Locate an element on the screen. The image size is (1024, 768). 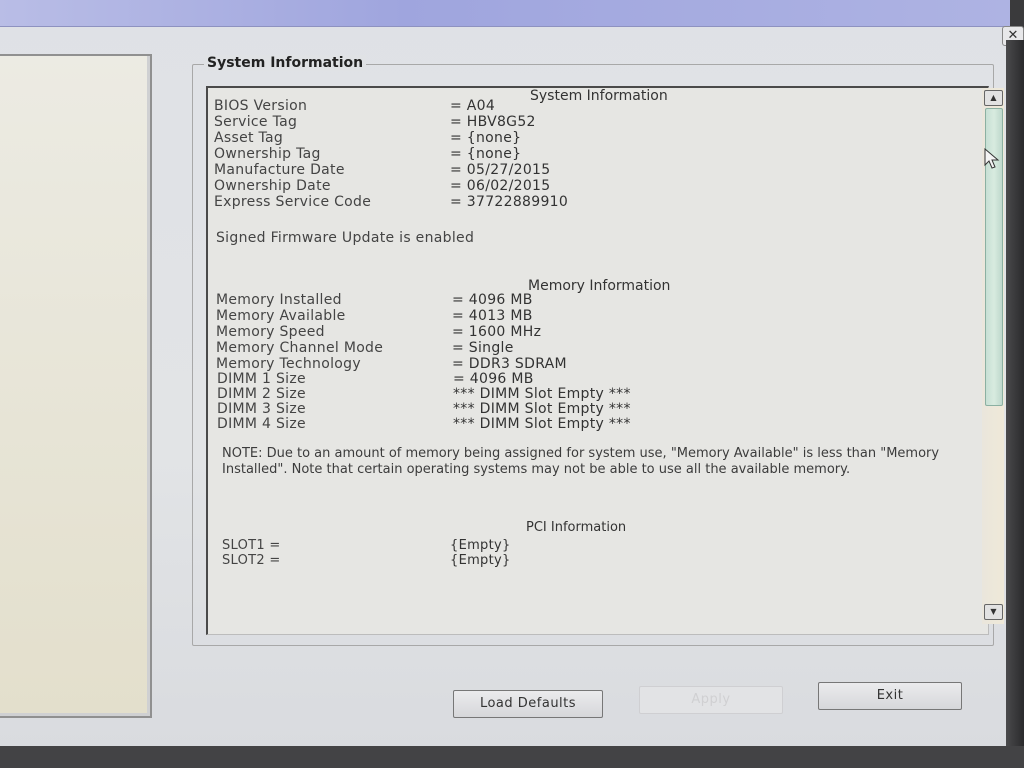
exit-button: Exit is located at coordinates (890, 696).